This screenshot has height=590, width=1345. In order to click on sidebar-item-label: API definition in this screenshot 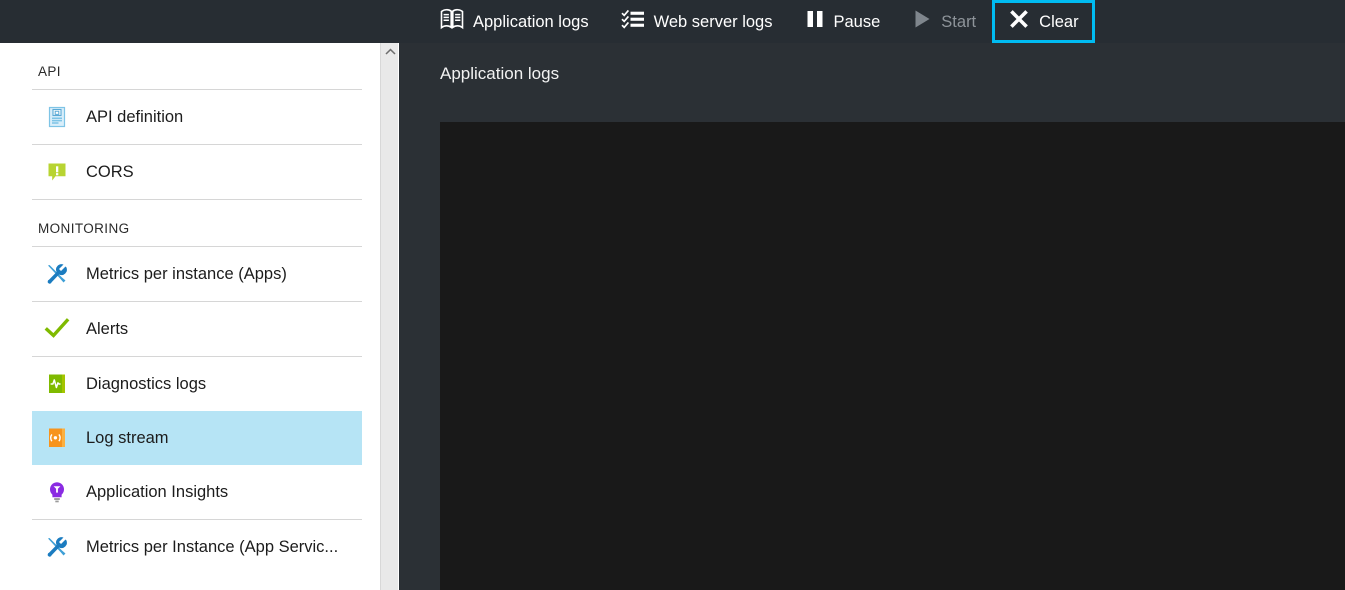, I will do `click(135, 116)`.